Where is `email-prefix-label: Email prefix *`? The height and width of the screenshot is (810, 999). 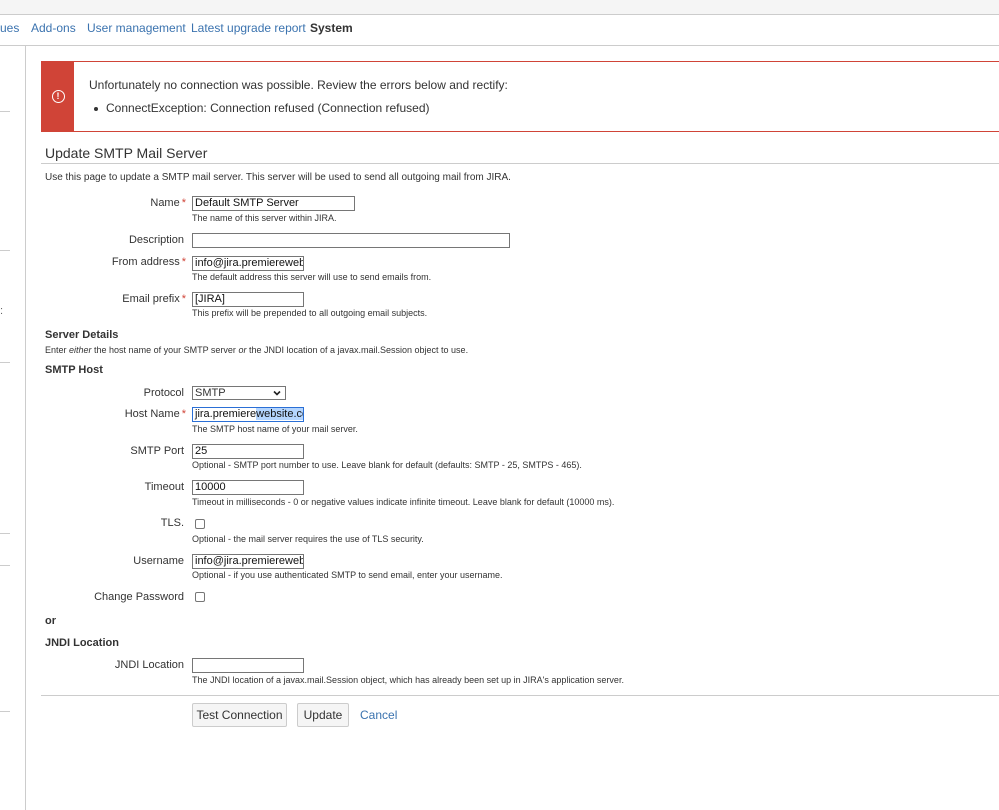 email-prefix-label: Email prefix * is located at coordinates (154, 299).